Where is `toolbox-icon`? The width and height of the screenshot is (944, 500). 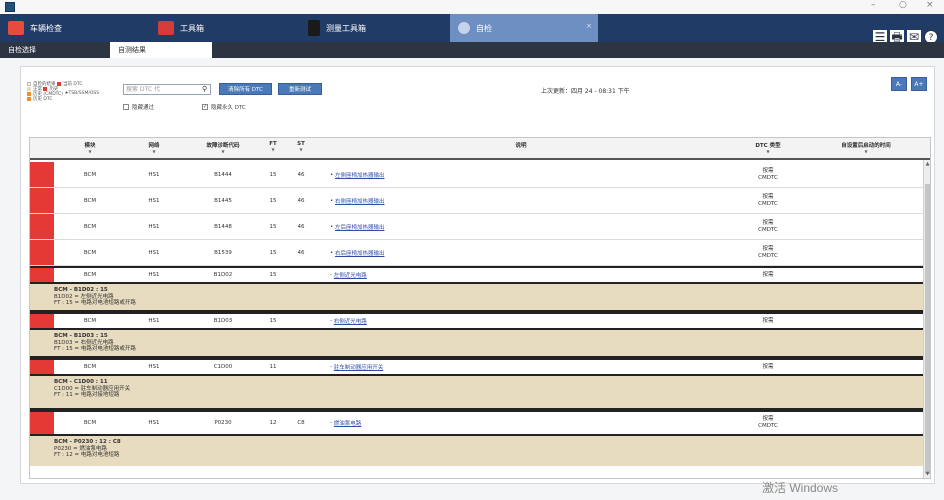
toolbox-icon is located at coordinates (166, 28).